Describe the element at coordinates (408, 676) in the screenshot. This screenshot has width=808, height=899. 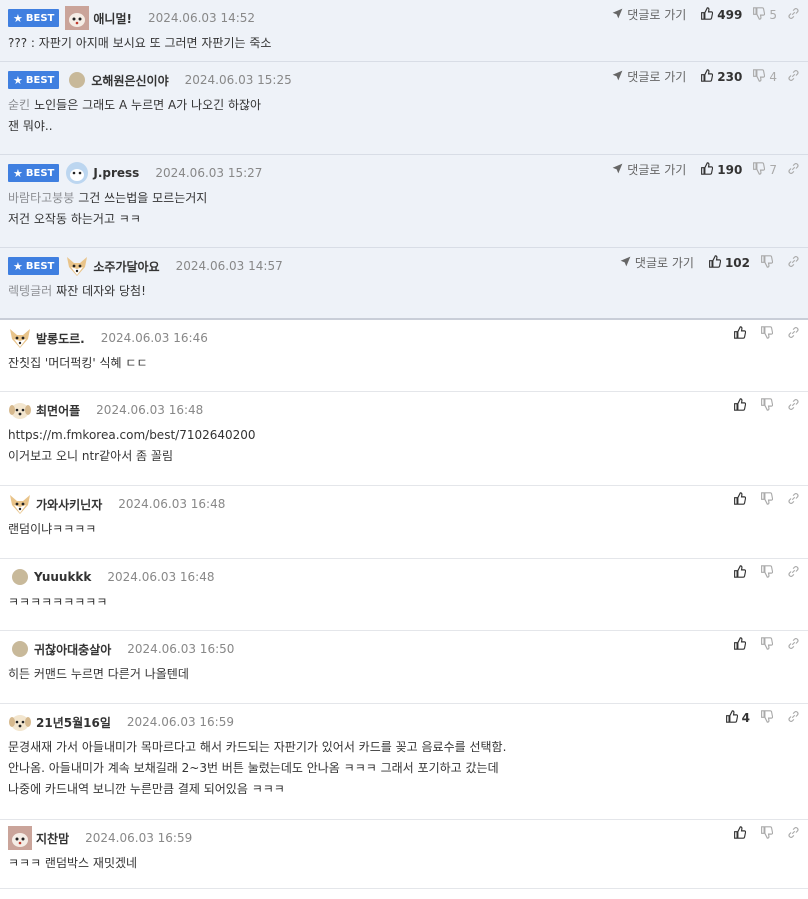
I see `comment-body: 히든 커맨드 누르면 다른거 나올텐데` at that location.